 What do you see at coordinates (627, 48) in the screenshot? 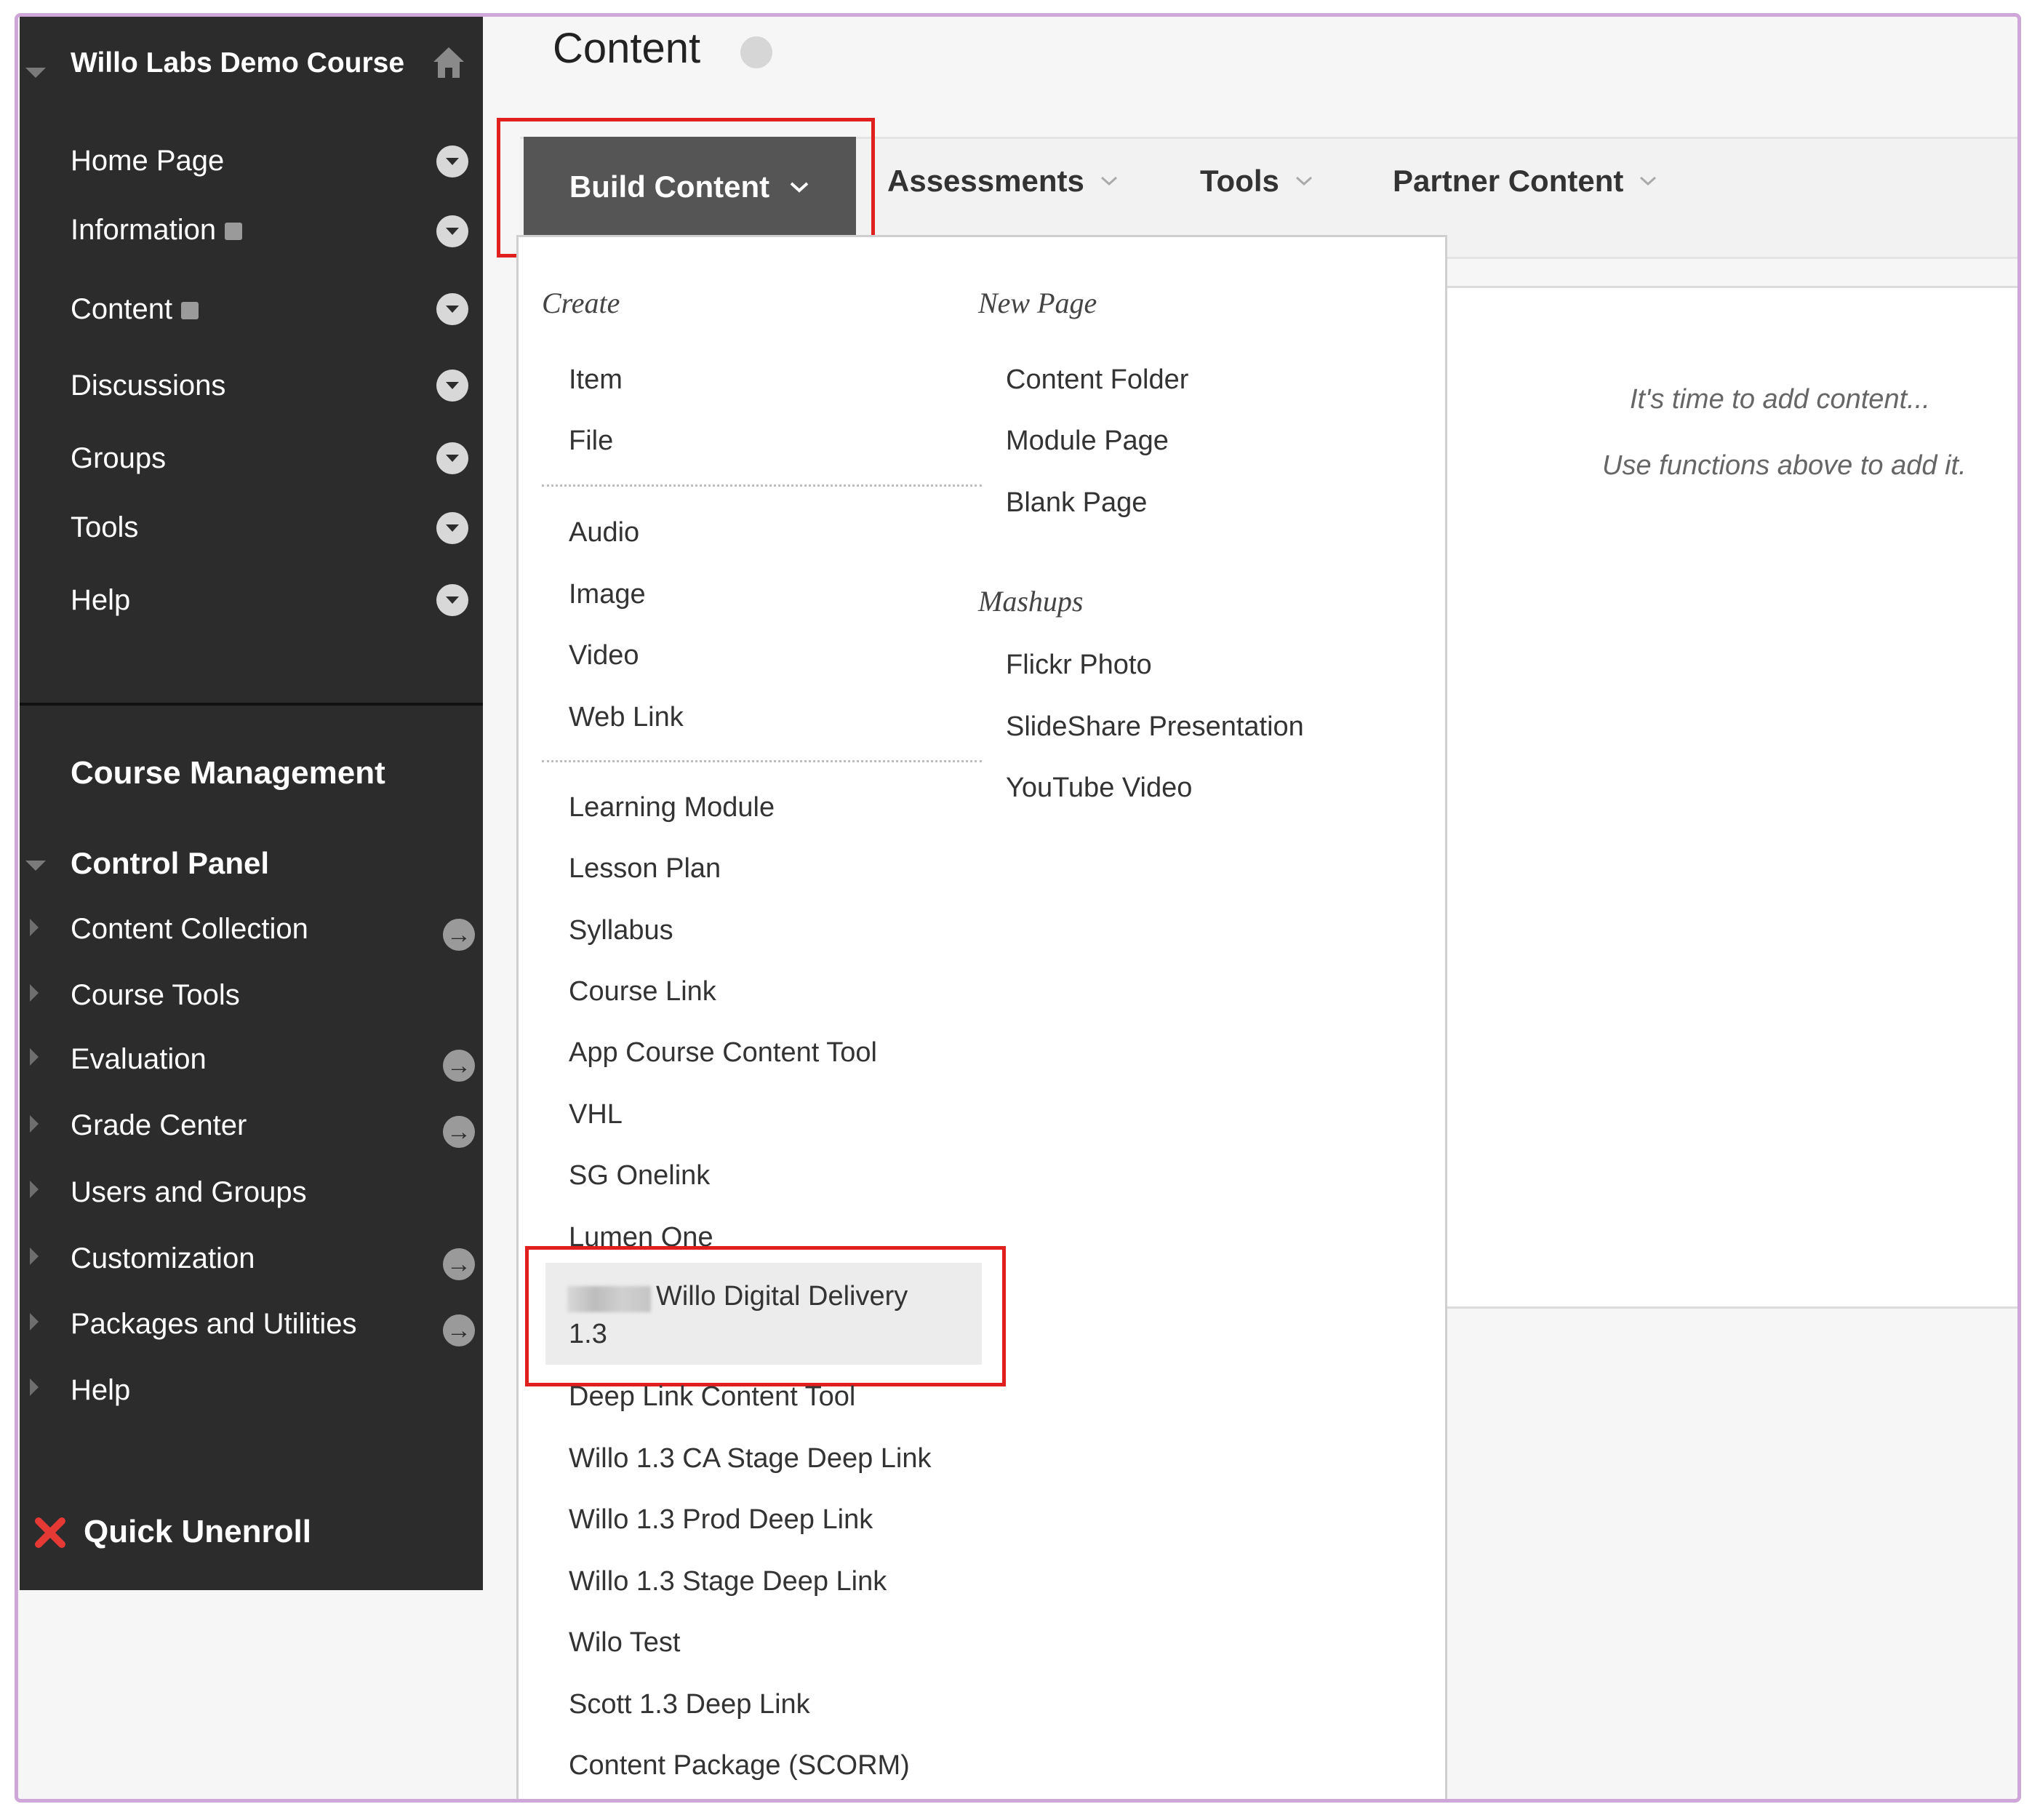
I see `page-title: Content` at bounding box center [627, 48].